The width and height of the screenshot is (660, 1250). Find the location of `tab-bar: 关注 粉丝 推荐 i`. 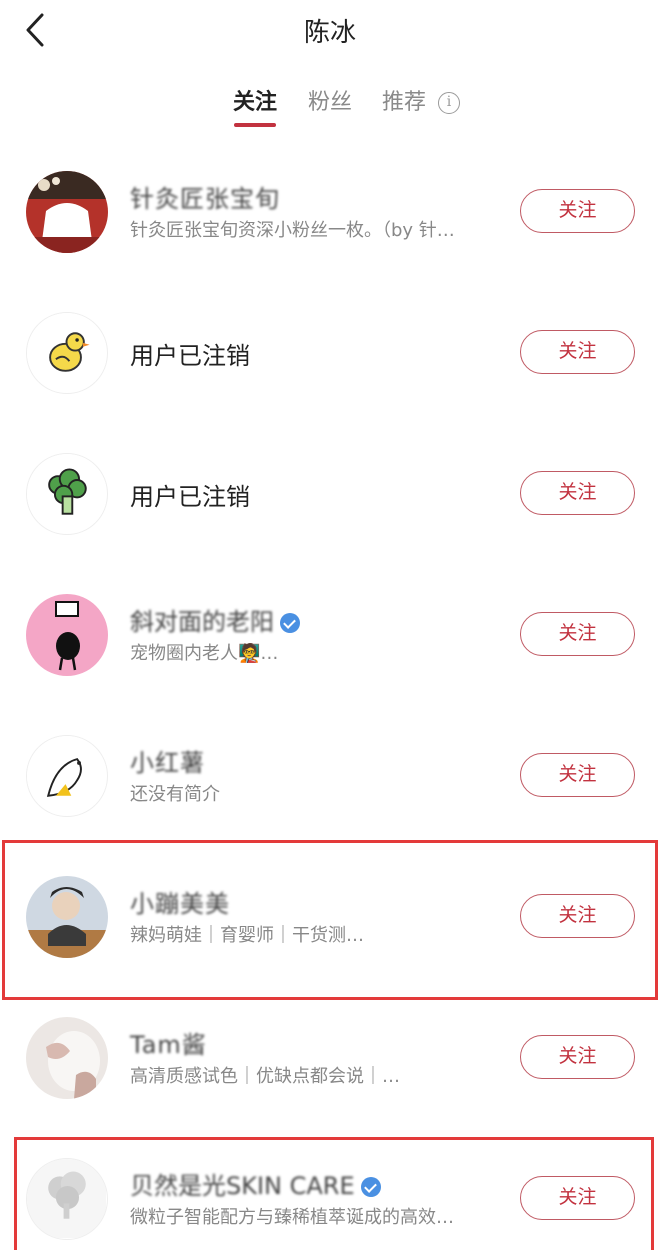

tab-bar: 关注 粉丝 推荐 i is located at coordinates (330, 109).